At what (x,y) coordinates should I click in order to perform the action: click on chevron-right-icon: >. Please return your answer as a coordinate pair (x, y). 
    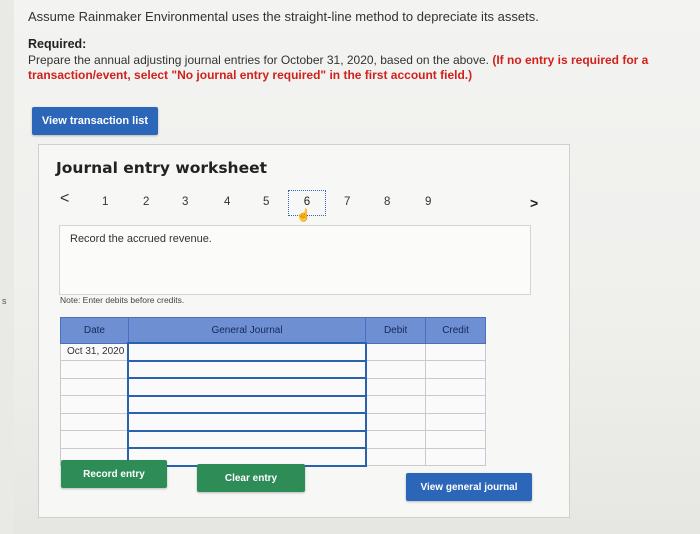
    Looking at the image, I should click on (534, 203).